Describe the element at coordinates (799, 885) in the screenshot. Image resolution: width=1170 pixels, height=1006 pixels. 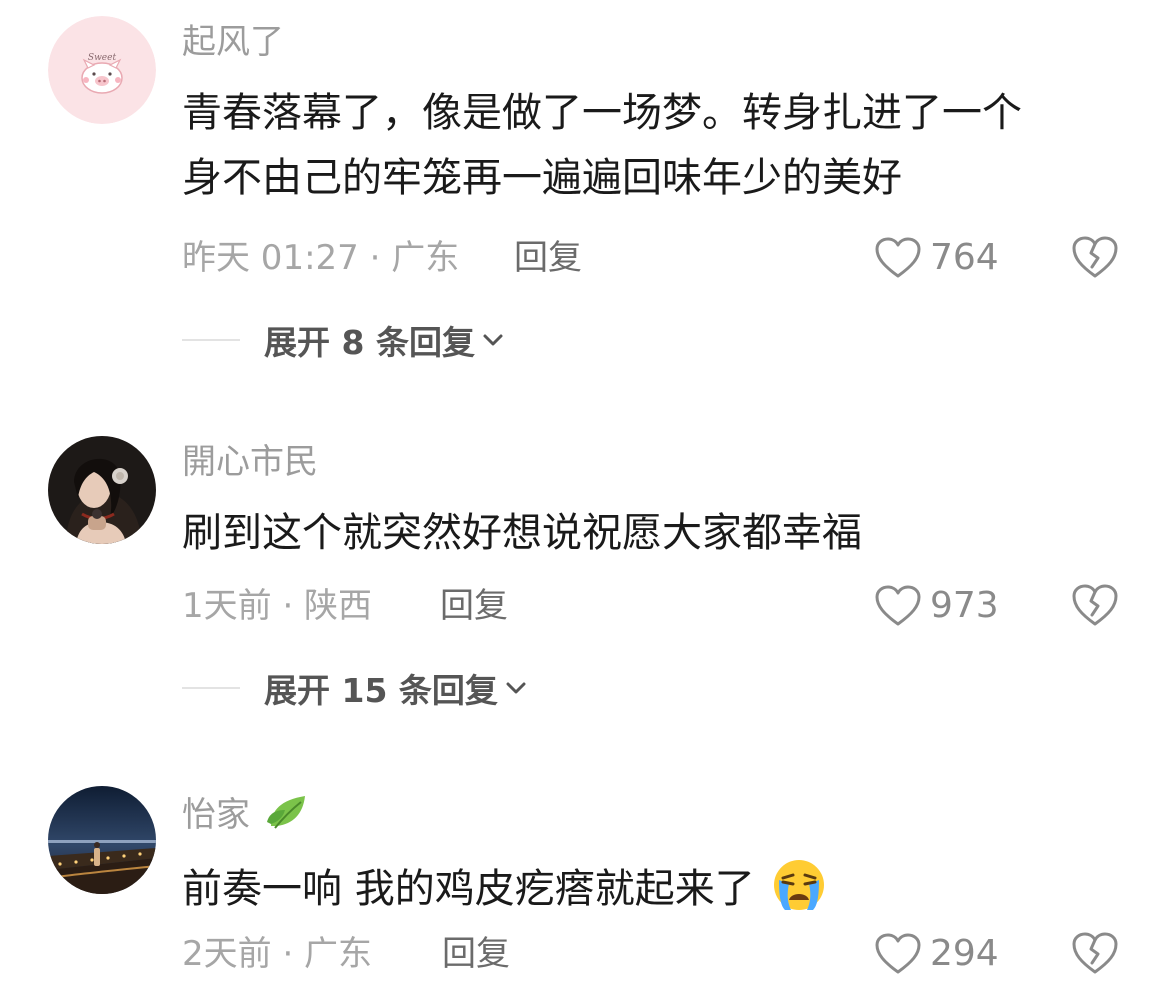
I see `crying-face-emoji-icon` at that location.